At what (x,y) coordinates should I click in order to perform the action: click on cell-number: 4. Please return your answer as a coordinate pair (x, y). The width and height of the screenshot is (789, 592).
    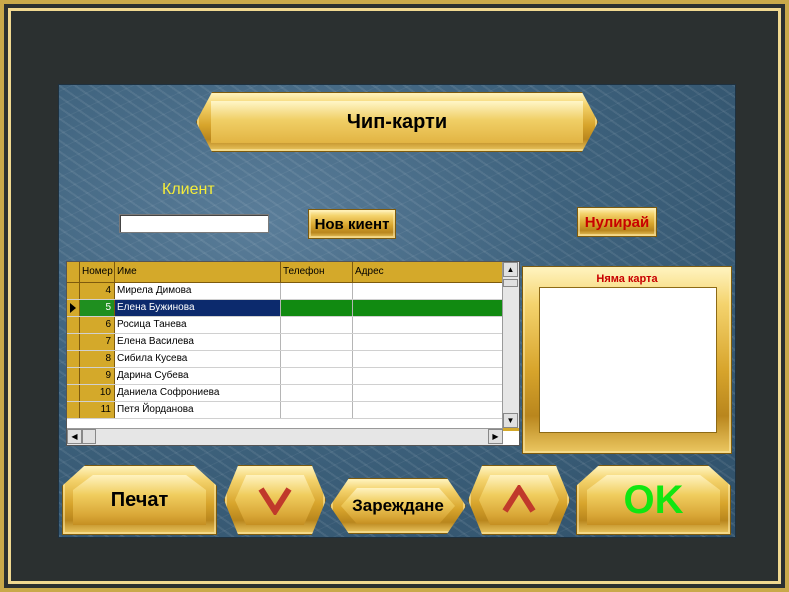
    Looking at the image, I should click on (97, 291).